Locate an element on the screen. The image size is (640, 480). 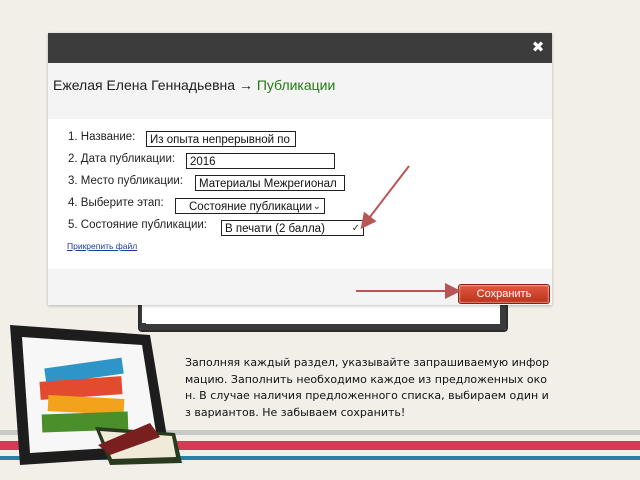
pointer-arrow-to-select is located at coordinates (385, 197).